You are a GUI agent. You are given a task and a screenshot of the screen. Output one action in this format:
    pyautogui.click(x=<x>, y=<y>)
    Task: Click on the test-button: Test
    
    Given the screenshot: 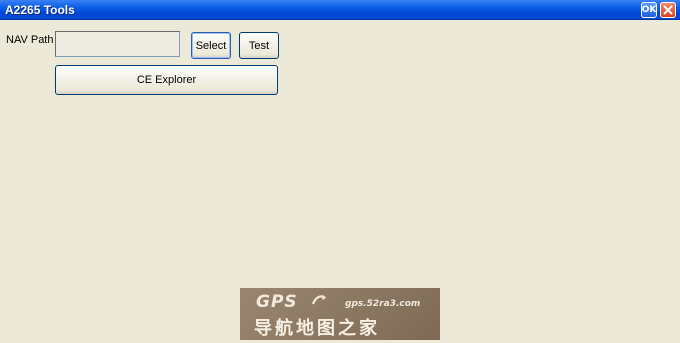 What is the action you would take?
    pyautogui.click(x=259, y=45)
    